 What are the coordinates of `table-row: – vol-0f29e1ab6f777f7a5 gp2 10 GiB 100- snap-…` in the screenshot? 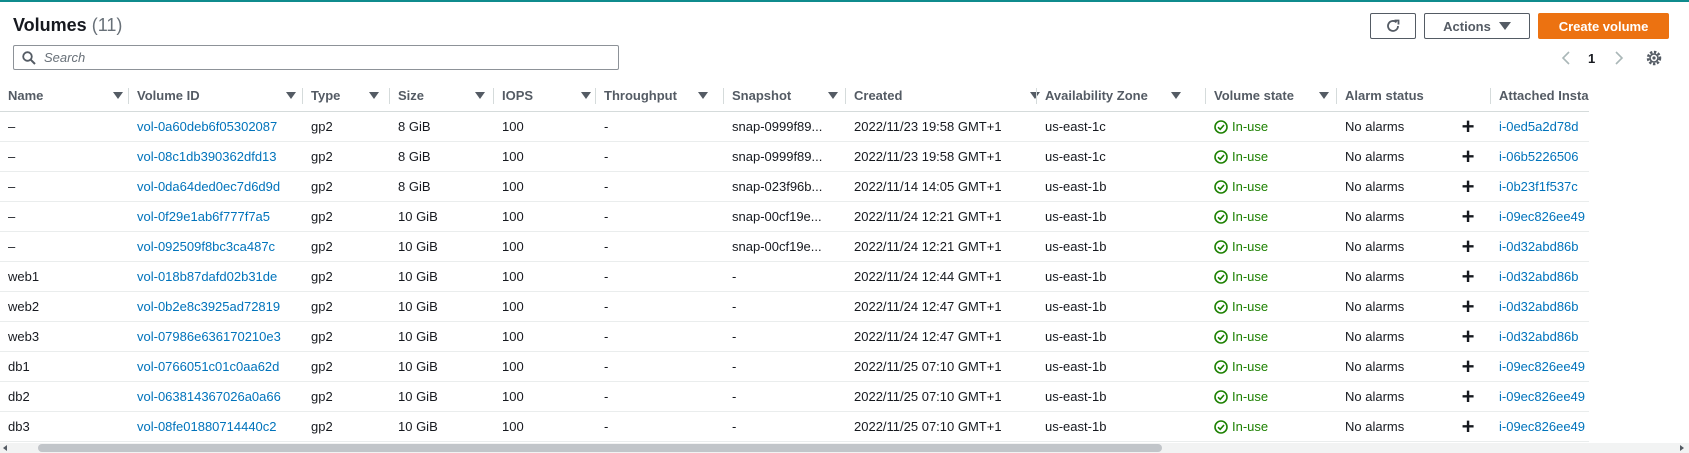 It's located at (794, 216).